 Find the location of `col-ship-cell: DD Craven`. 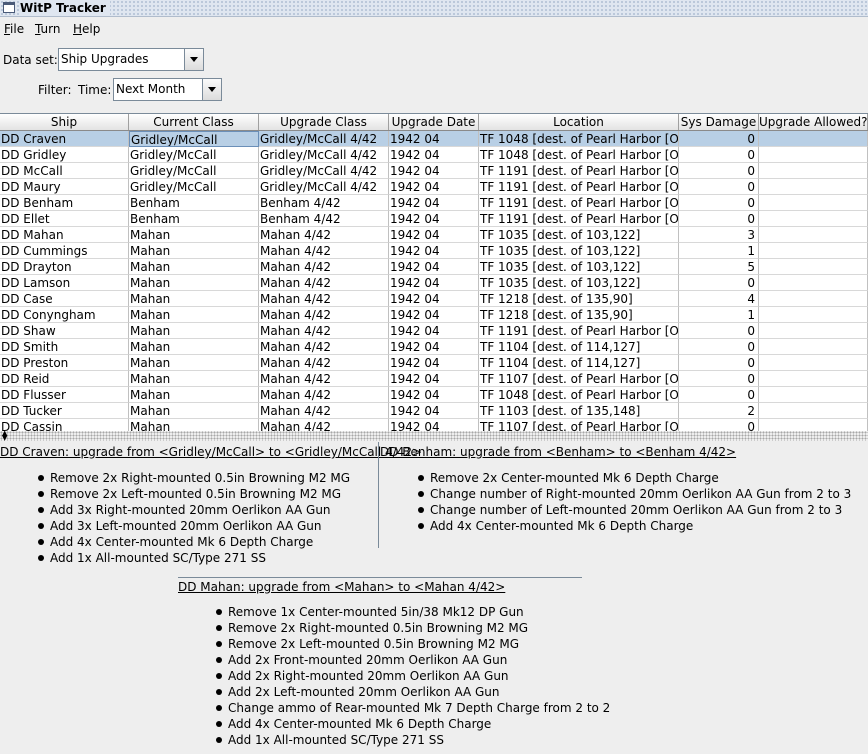

col-ship-cell: DD Craven is located at coordinates (64, 139).